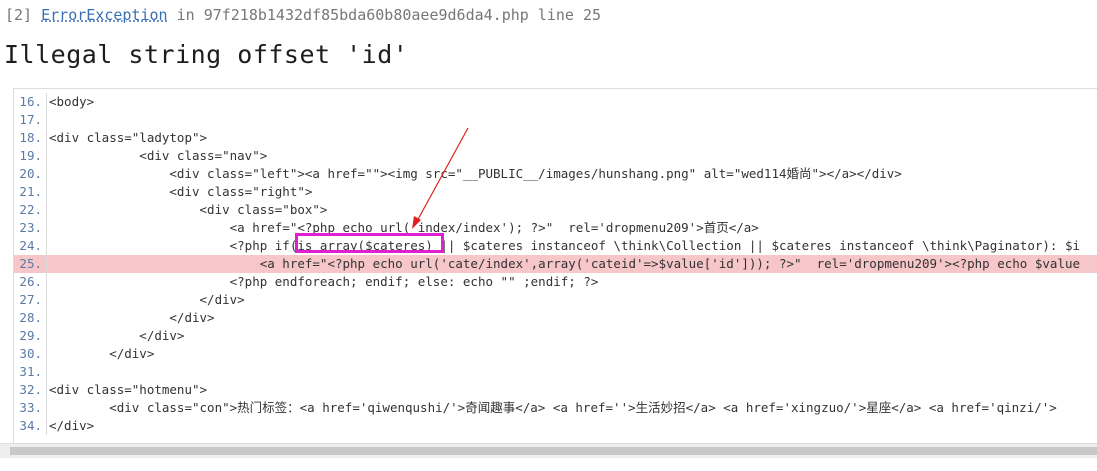  Describe the element at coordinates (30, 335) in the screenshot. I see `line-number: 29.` at that location.